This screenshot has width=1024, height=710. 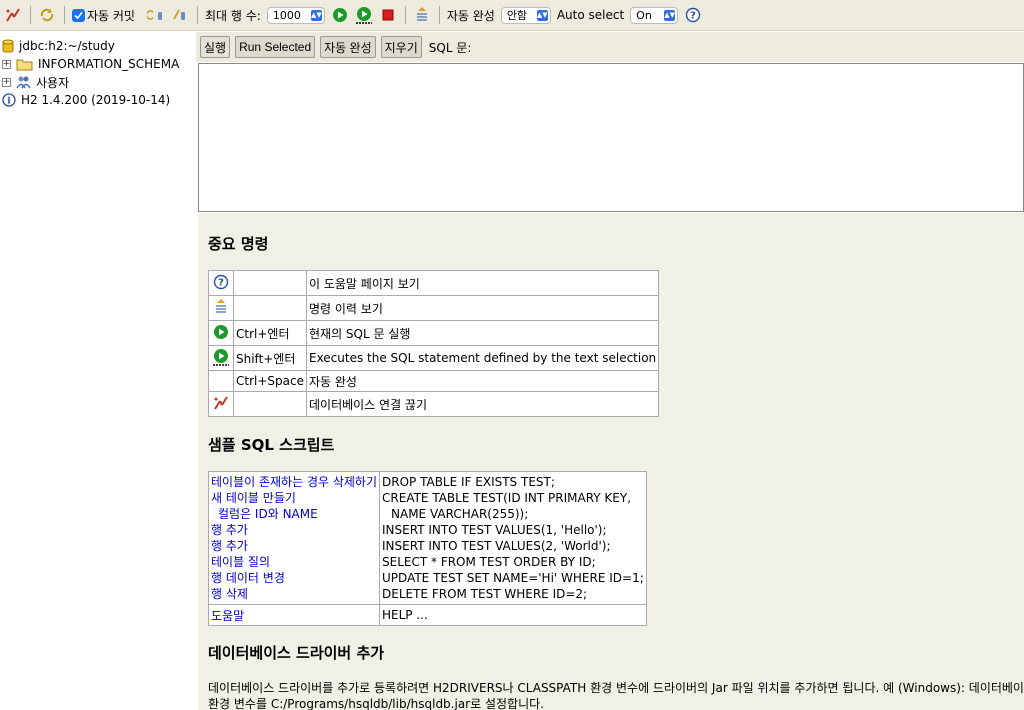 I want to click on sample-code: UPDATE TEST SET NAME='Hi' WHERE ID=1;, so click(x=513, y=578).